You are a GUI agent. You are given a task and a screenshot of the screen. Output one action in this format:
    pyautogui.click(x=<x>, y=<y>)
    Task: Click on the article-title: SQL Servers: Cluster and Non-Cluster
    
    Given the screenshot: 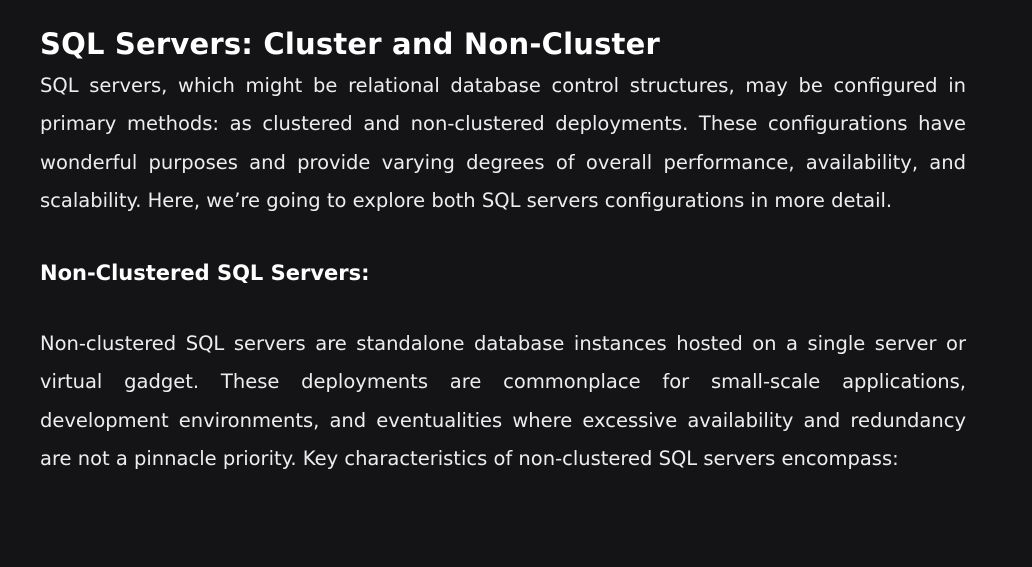 What is the action you would take?
    pyautogui.click(x=350, y=44)
    